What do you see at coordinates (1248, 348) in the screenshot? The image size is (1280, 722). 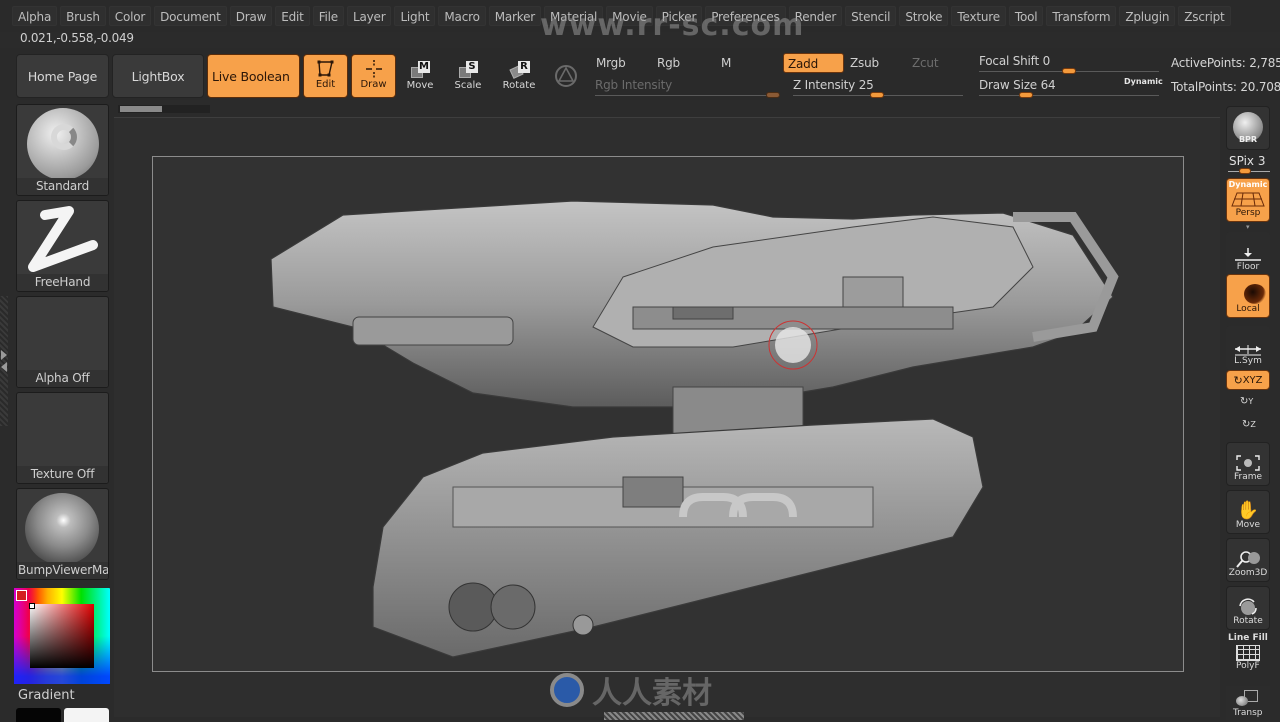 I see `lsym-button: L.Sym` at bounding box center [1248, 348].